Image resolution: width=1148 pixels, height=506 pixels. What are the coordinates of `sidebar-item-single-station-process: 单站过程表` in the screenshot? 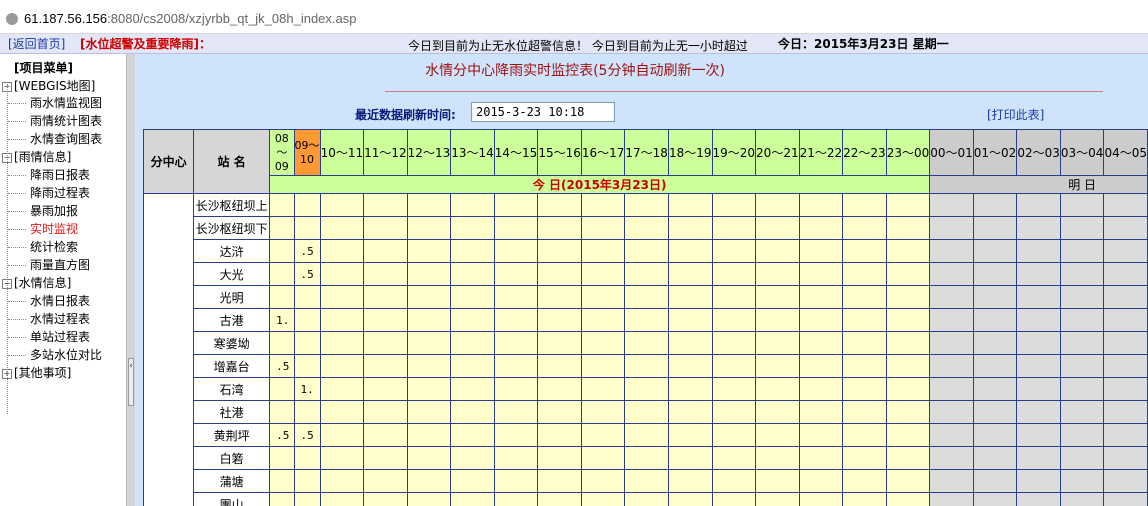 It's located at (60, 337).